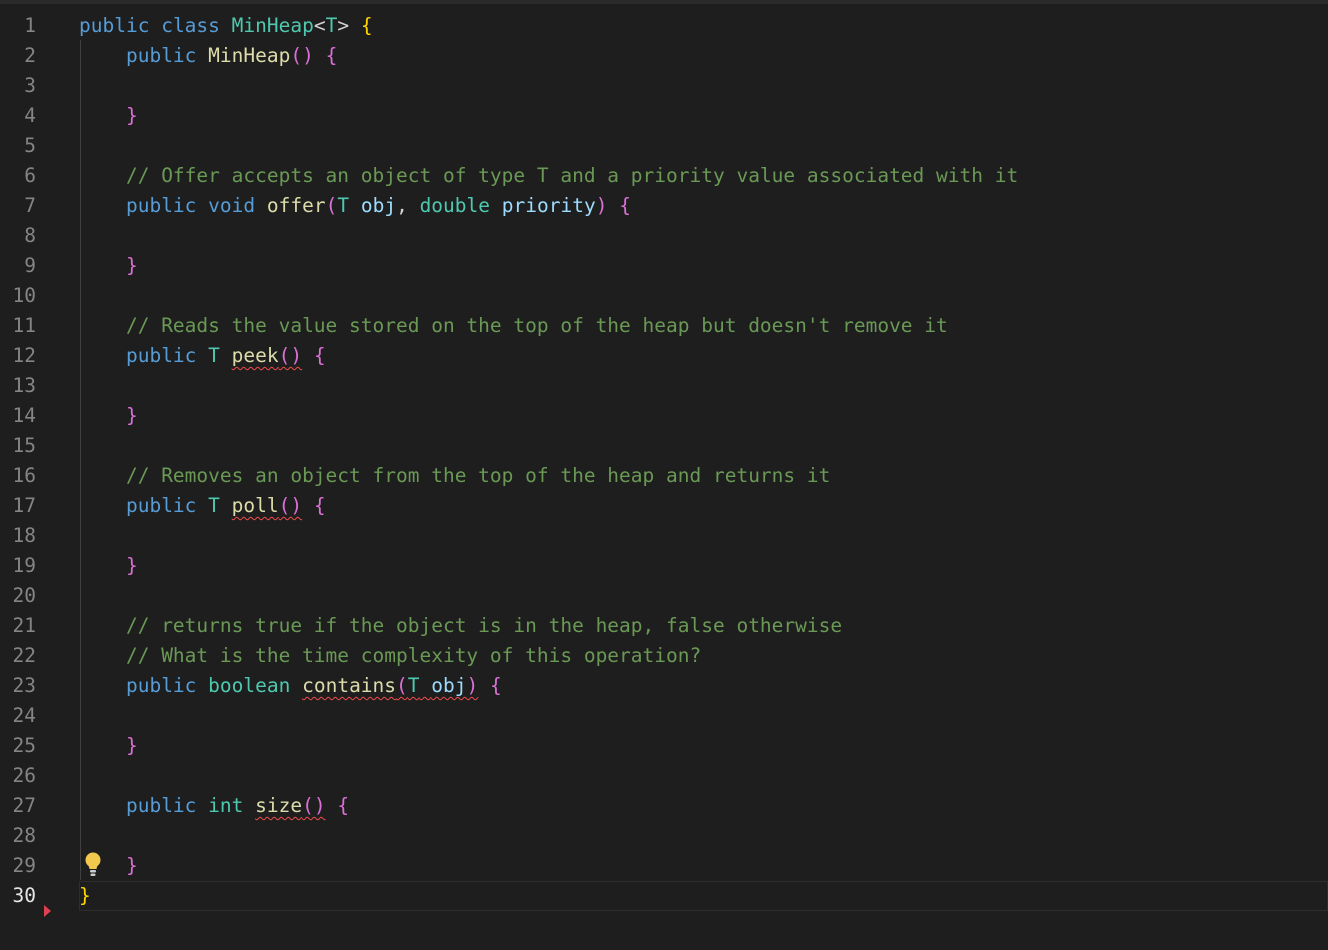  I want to click on line-number: 4, so click(30, 115).